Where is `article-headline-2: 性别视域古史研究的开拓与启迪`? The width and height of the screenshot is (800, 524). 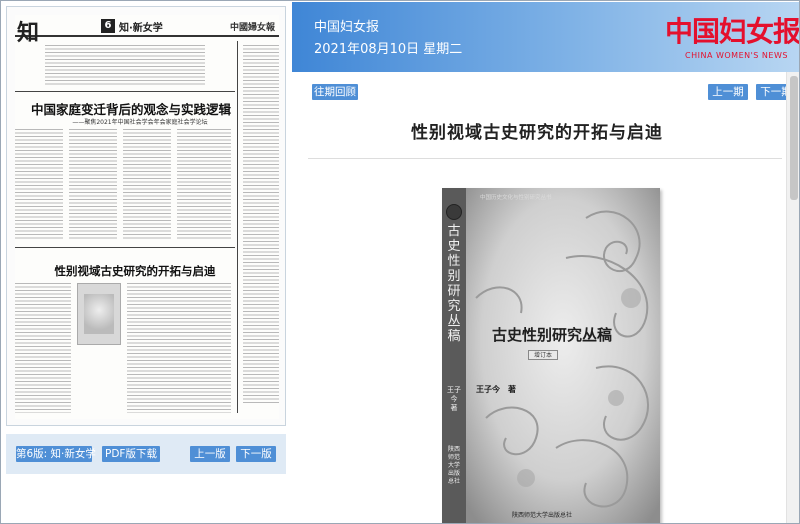
article-headline-2: 性别视域古史研究的开拓与启迪 is located at coordinates (135, 271).